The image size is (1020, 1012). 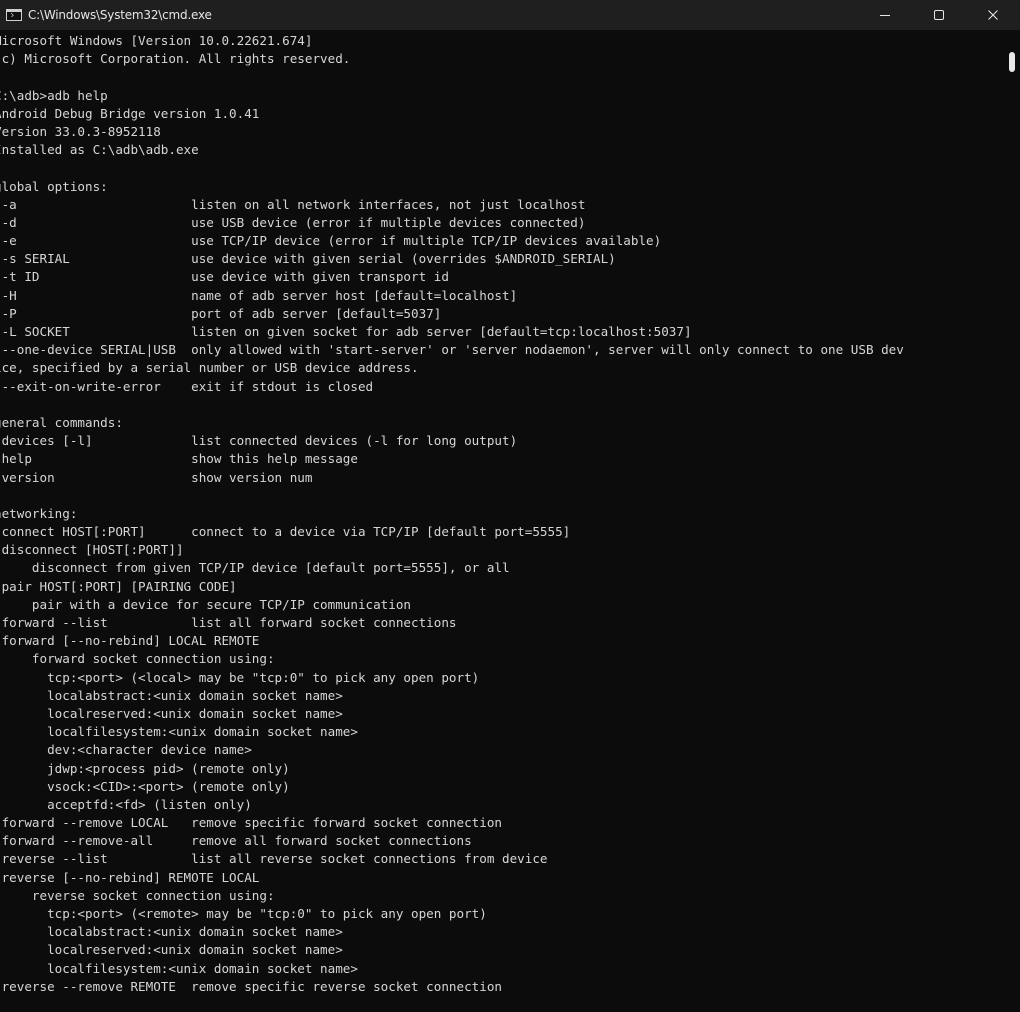 I want to click on terminal-icon, so click(x=14, y=15).